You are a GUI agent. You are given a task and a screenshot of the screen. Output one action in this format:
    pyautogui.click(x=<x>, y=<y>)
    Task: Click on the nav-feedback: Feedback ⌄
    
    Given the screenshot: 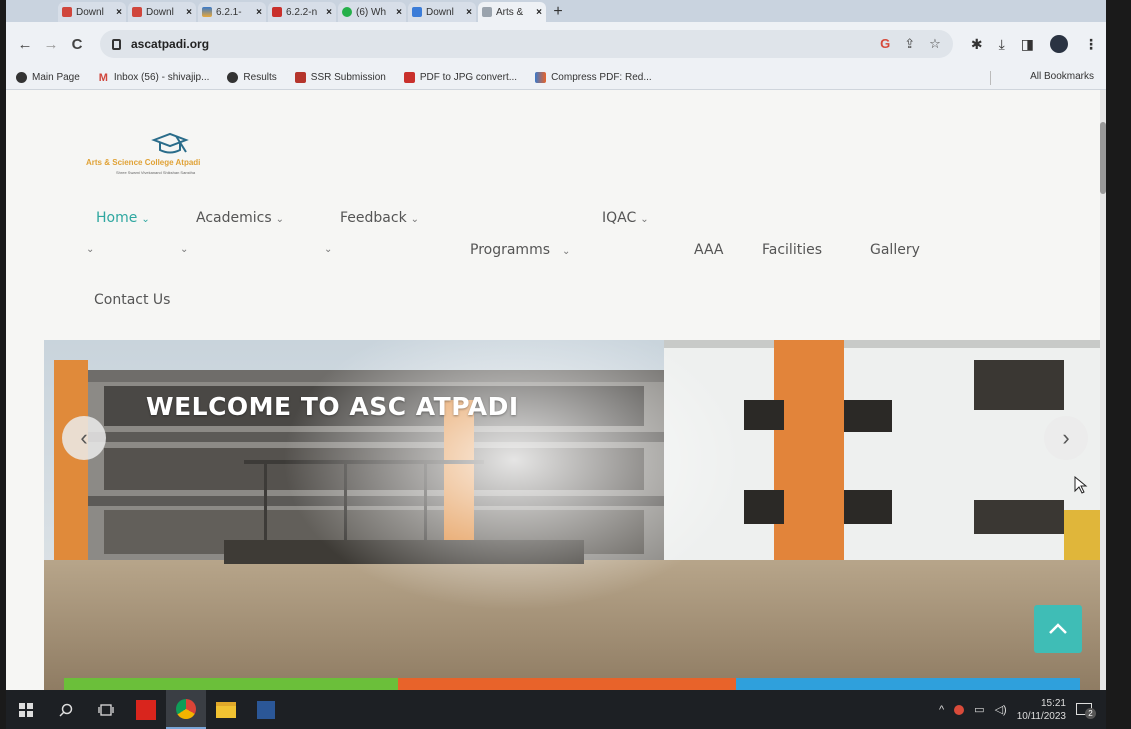 What is the action you would take?
    pyautogui.click(x=379, y=218)
    